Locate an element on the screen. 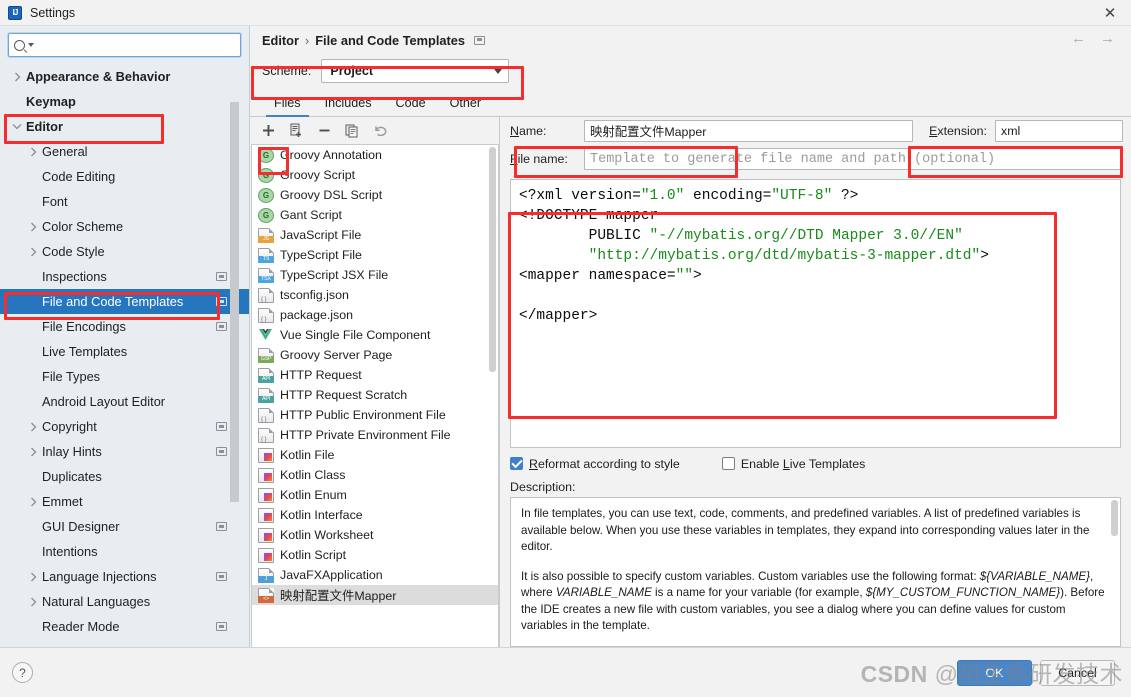  copy-template-button is located at coordinates (296, 131).